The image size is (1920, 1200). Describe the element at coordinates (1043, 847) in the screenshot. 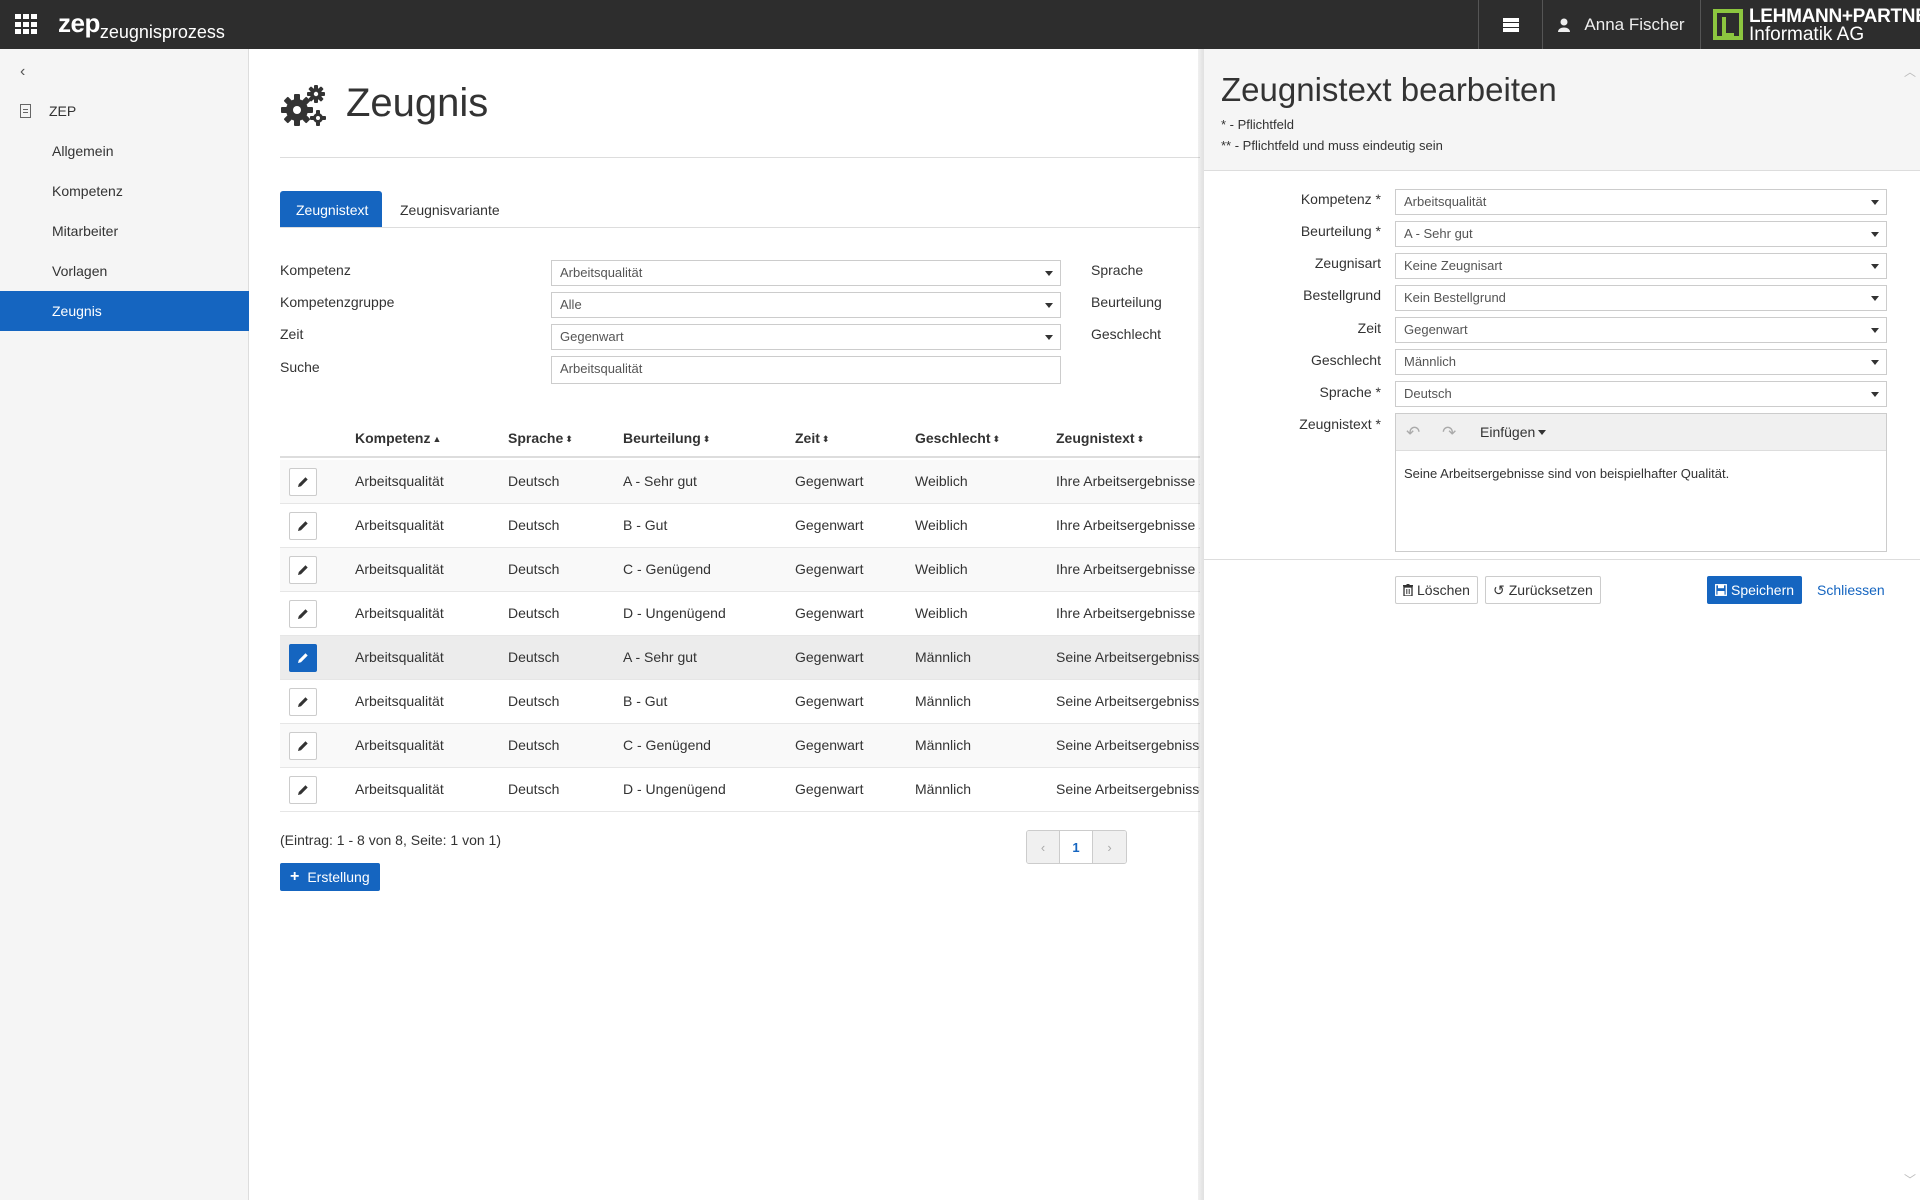

I see `pagination-prev: ‹` at that location.